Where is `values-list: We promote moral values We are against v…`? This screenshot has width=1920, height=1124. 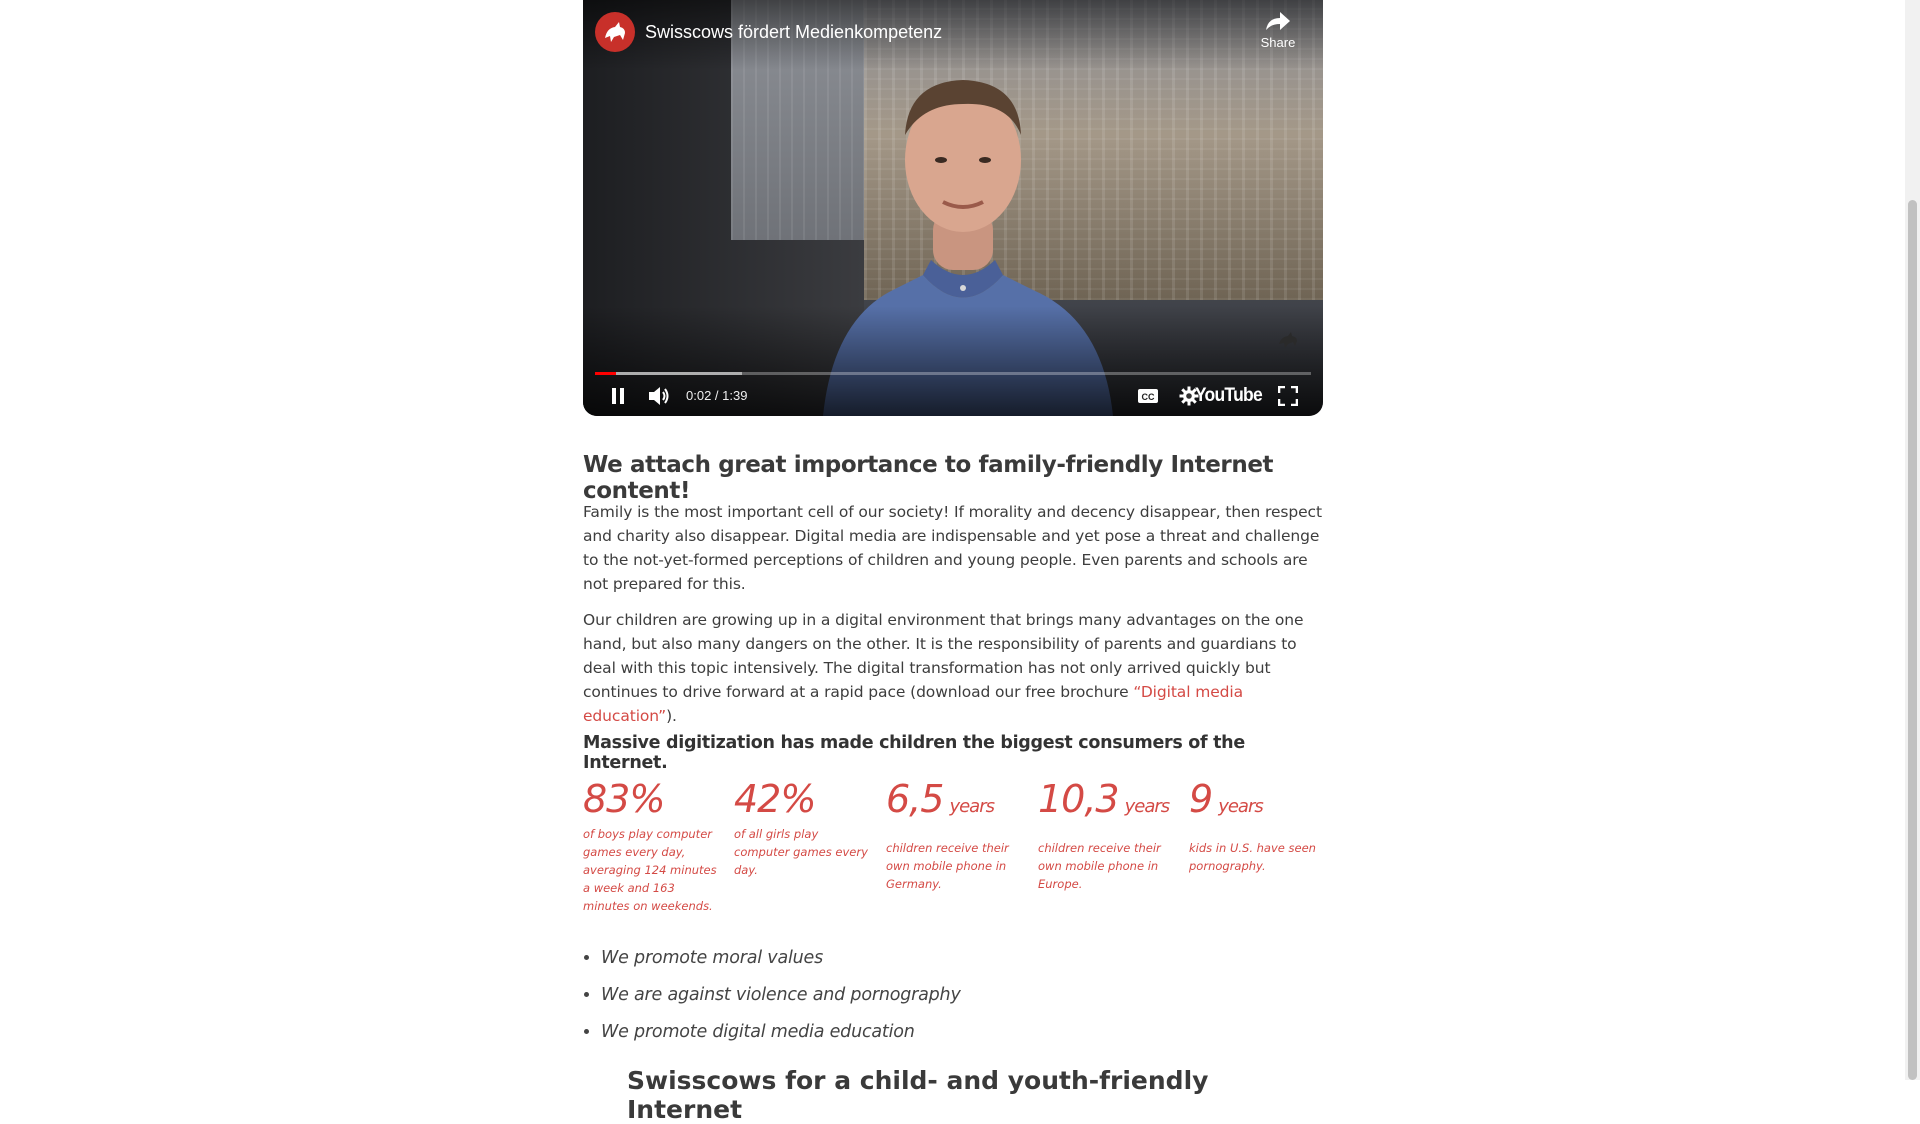
values-list: We promote moral values We are against v… is located at coordinates (772, 995).